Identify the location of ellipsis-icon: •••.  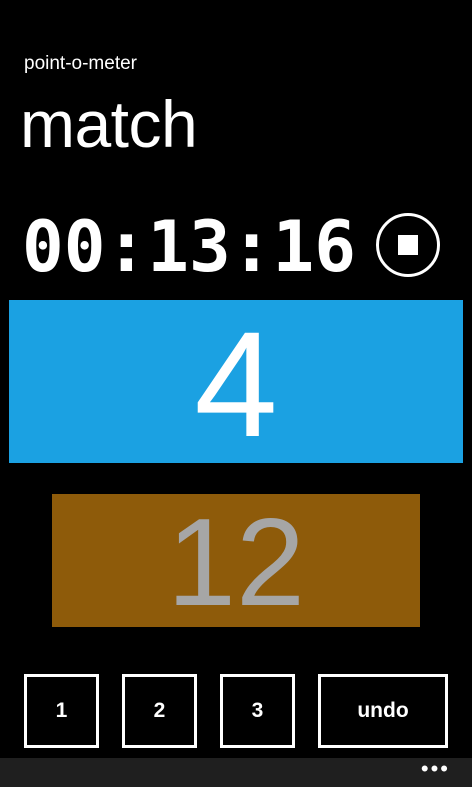
(435, 769).